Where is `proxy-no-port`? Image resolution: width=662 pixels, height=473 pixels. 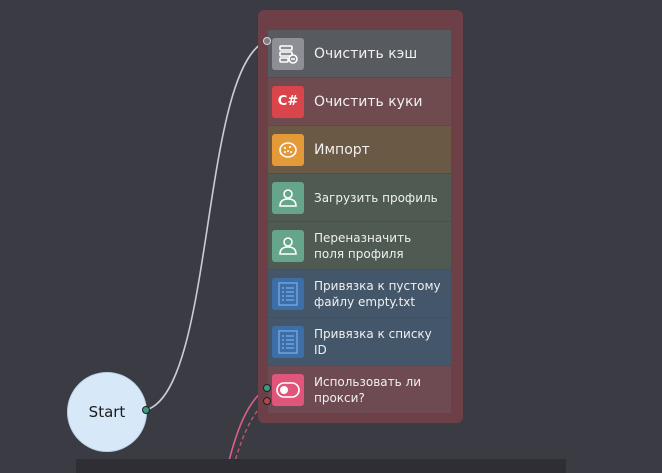
proxy-no-port is located at coordinates (267, 401).